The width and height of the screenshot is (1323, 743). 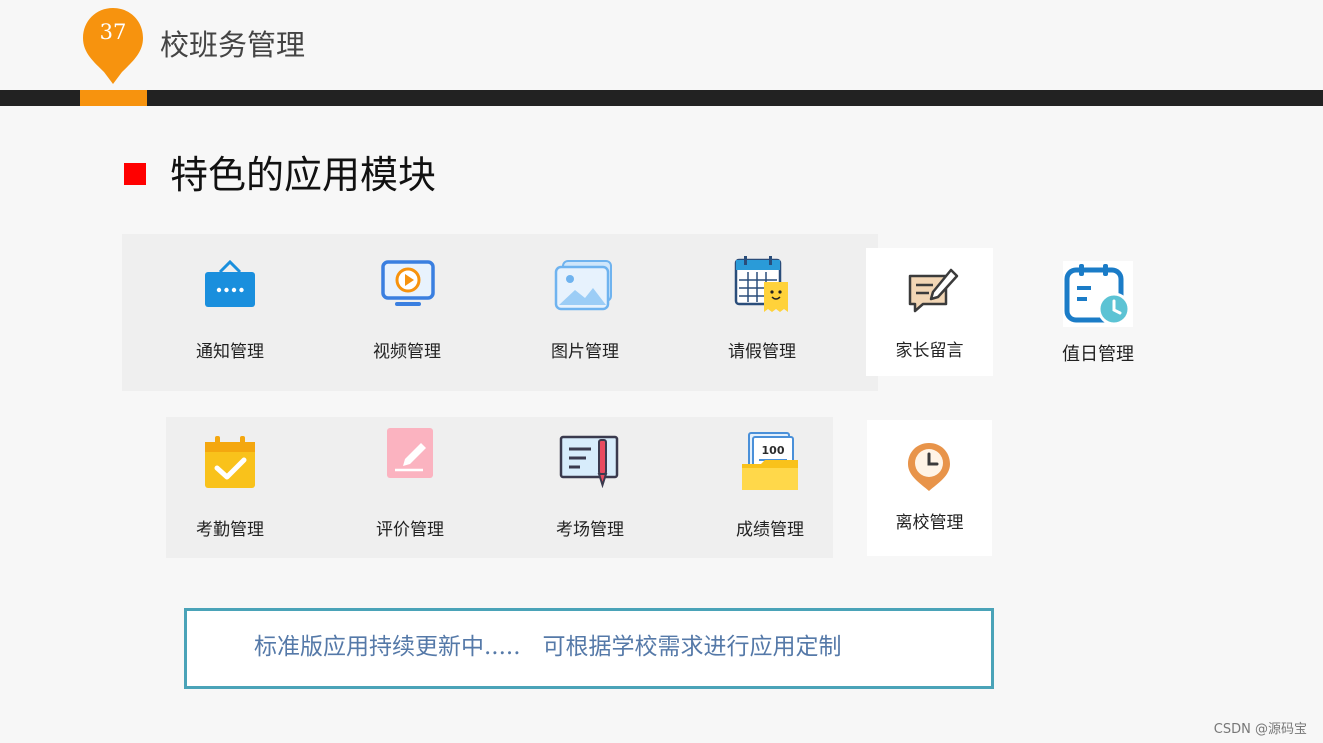 I want to click on image-icon, so click(x=583, y=285).